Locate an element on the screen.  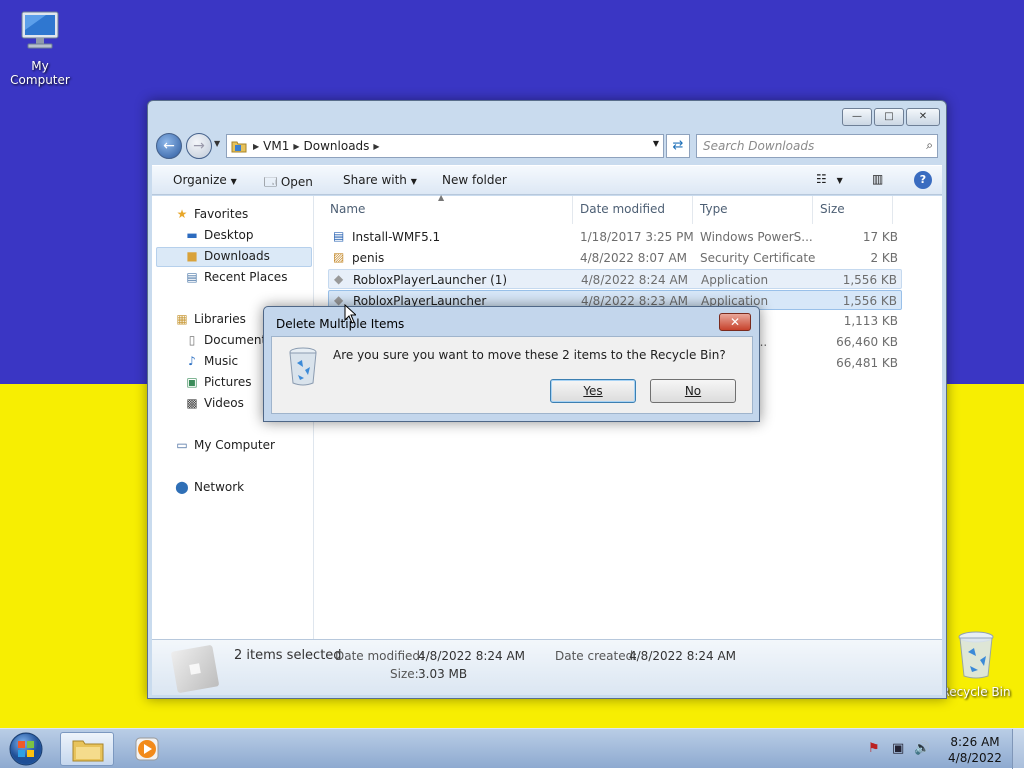
file-size: 2 KB is located at coordinates (884, 258).